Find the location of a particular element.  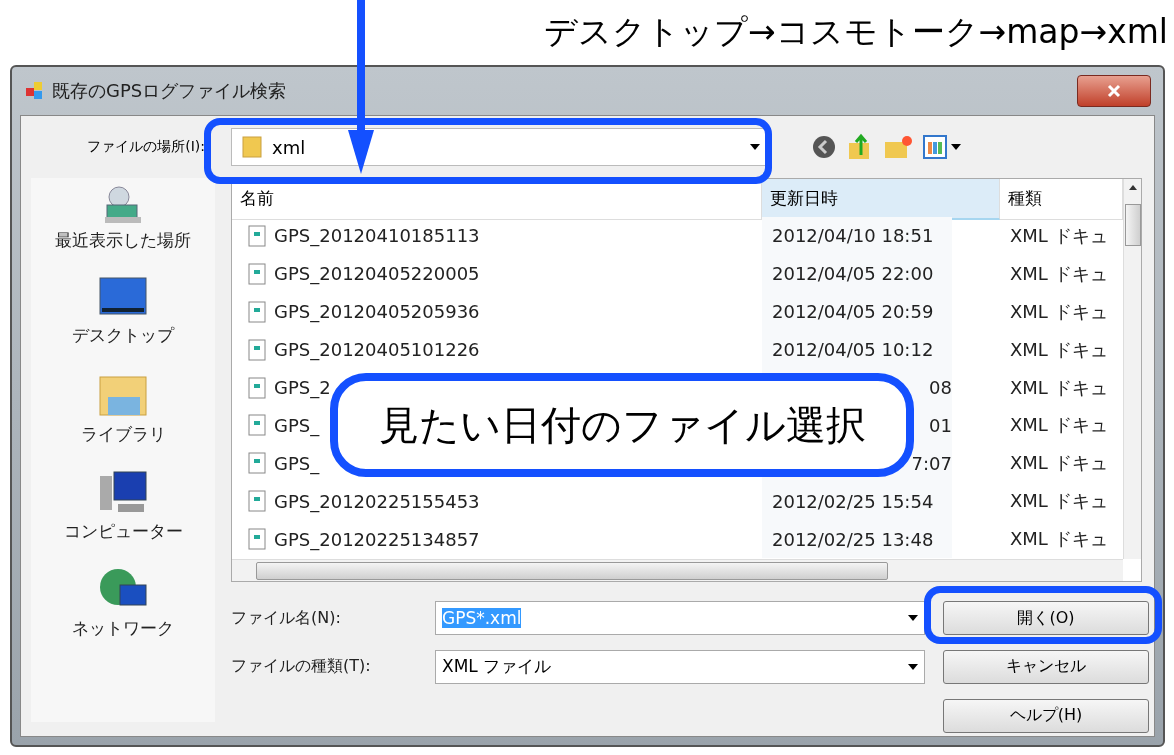

place-item: ライブラリ is located at coordinates (123, 408).